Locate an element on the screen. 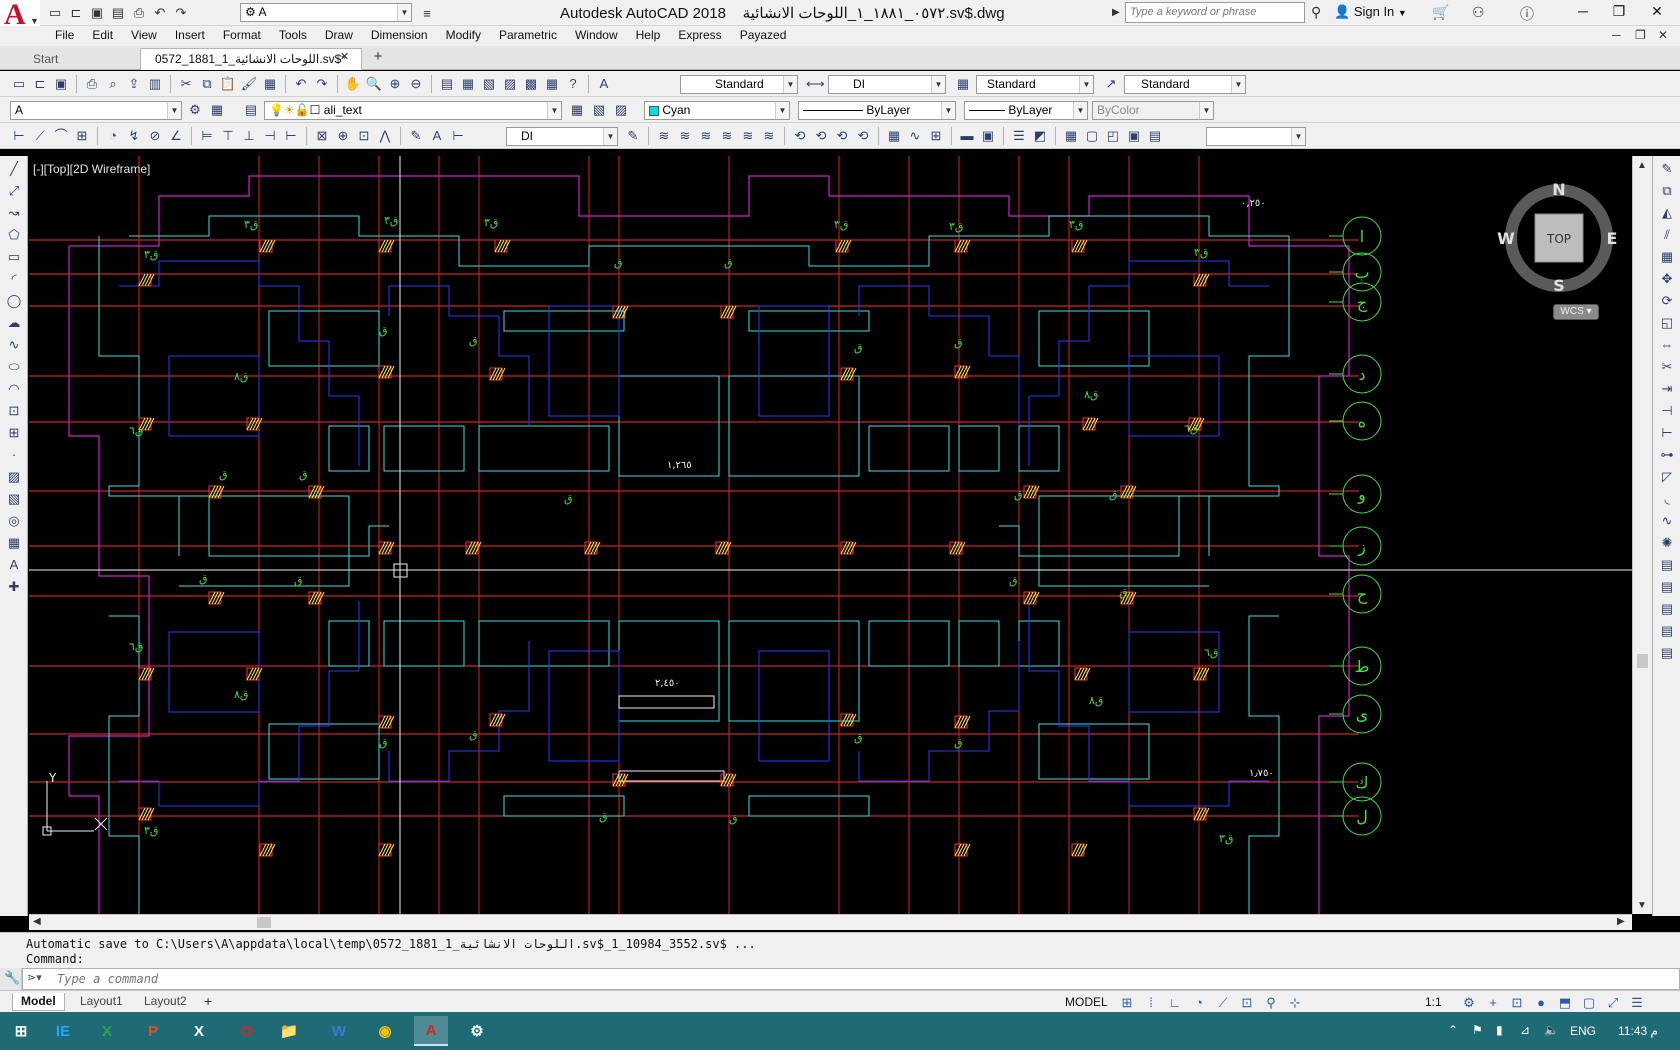 This screenshot has width=1680, height=1050. section-tag: ق٦ is located at coordinates (136, 430).